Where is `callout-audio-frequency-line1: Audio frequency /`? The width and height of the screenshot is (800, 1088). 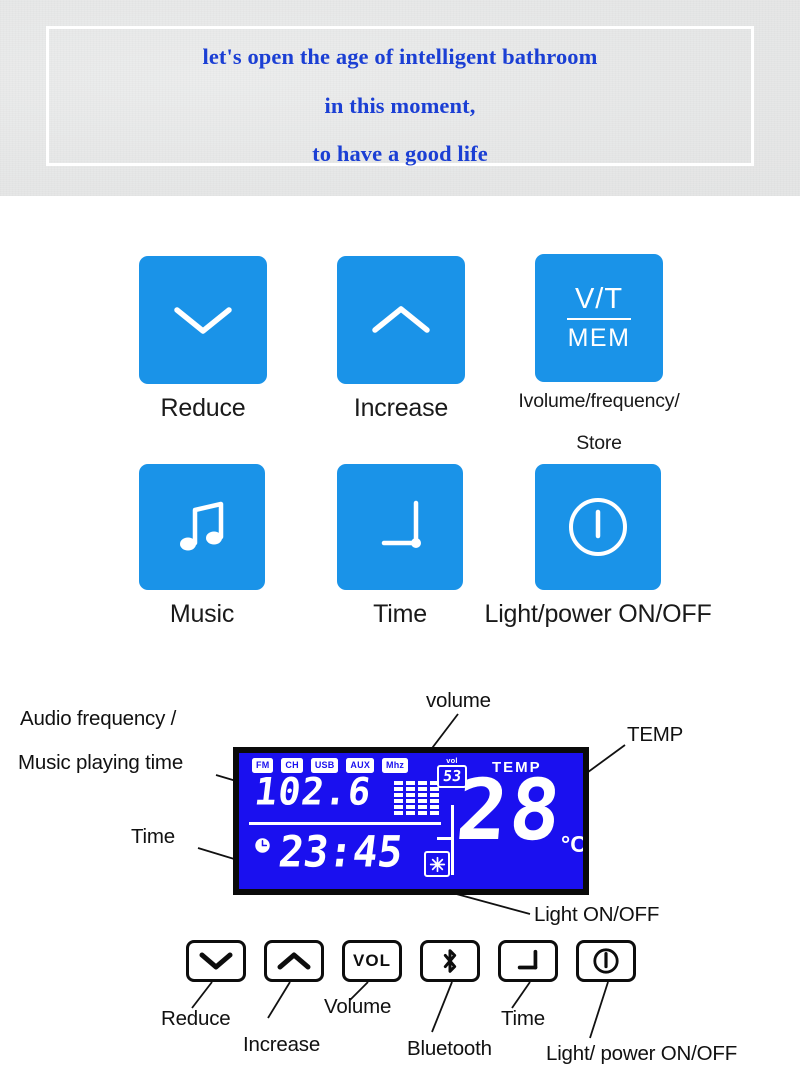 callout-audio-frequency-line1: Audio frequency / is located at coordinates (98, 718).